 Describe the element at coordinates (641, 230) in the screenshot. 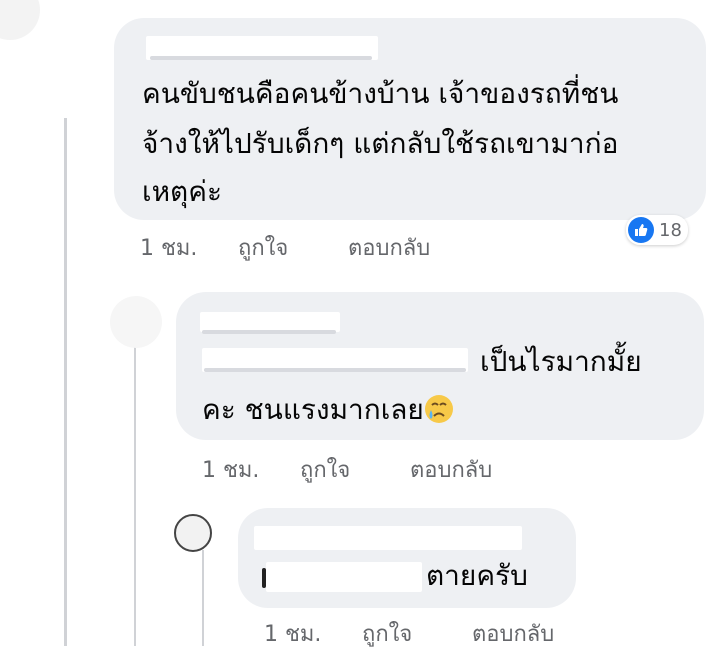

I see `like-icon` at that location.